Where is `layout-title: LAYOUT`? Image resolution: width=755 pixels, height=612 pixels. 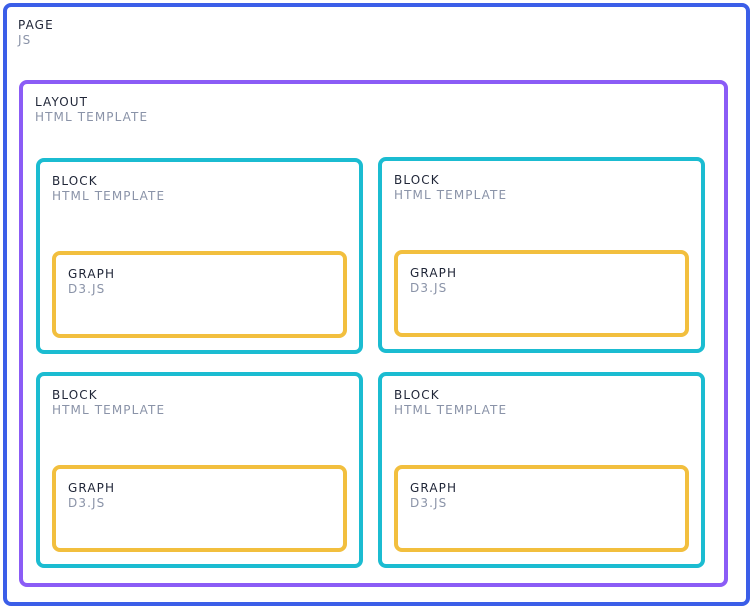
layout-title: LAYOUT is located at coordinates (62, 102).